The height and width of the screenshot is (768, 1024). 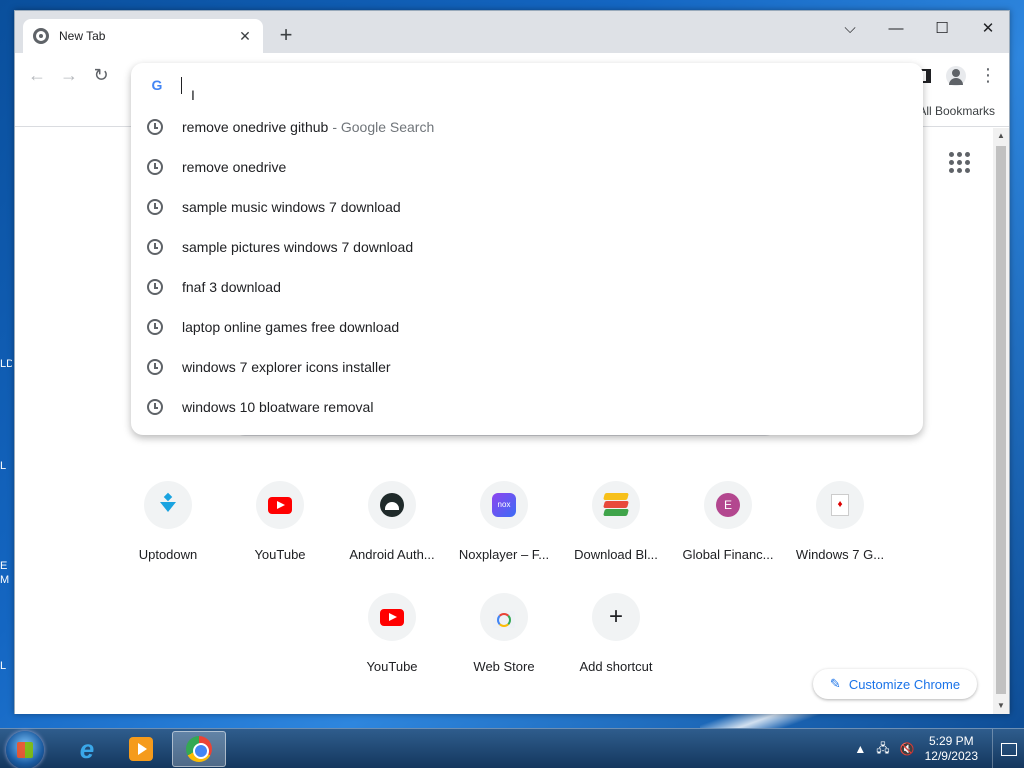 What do you see at coordinates (942, 30) in the screenshot?
I see `maximize-button: ☐` at bounding box center [942, 30].